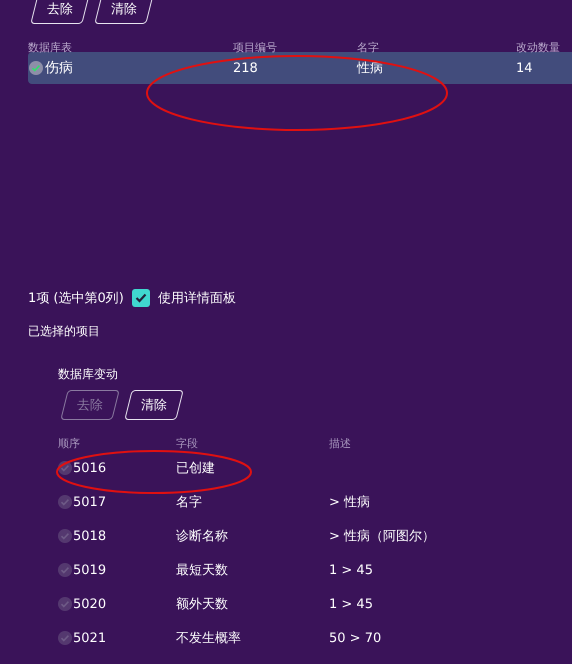 The image size is (572, 664). Describe the element at coordinates (76, 298) in the screenshot. I see `selection-summary: 1项 (选中第0列)` at that location.